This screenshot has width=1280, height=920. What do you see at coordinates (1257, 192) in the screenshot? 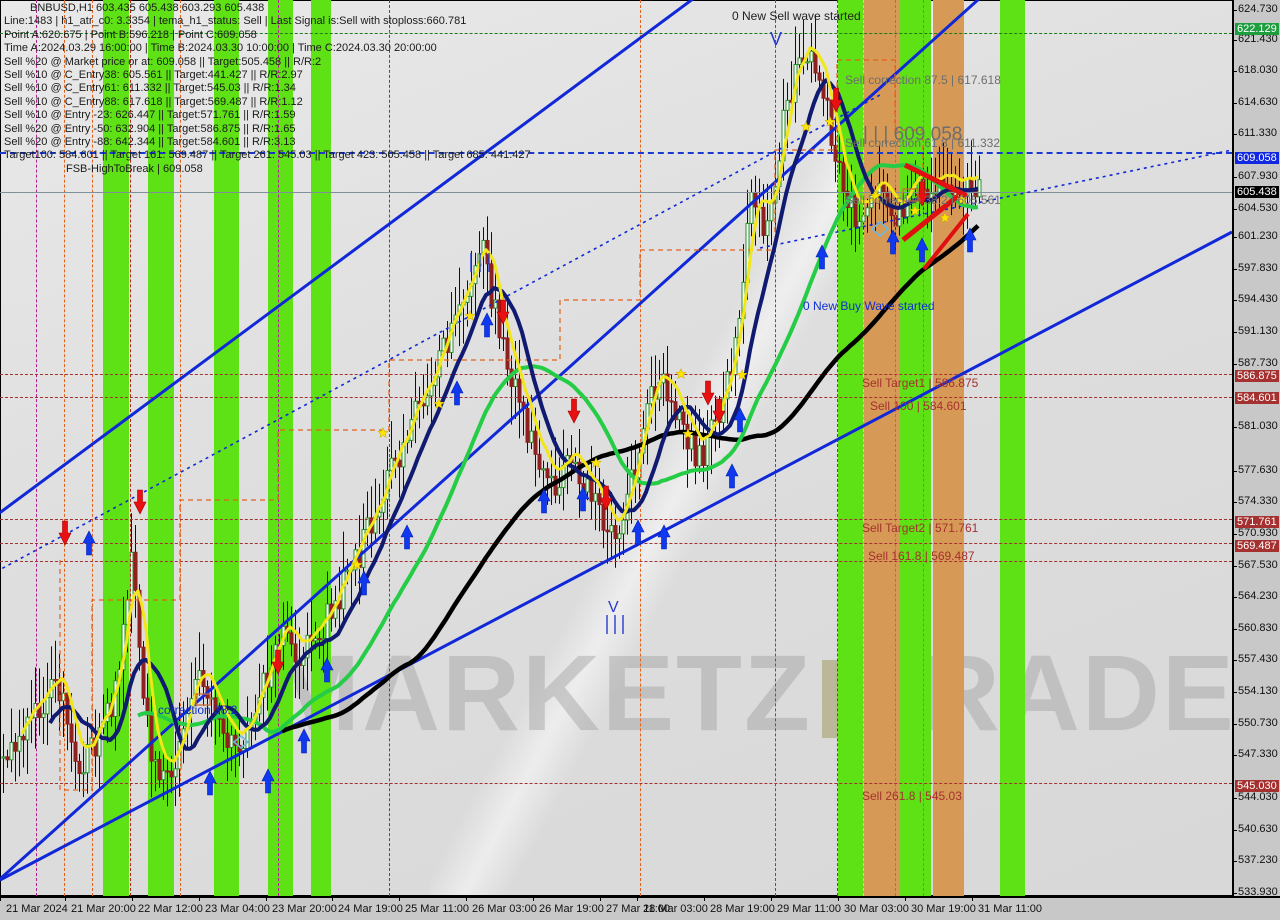
I see `price-tag-2: 605.438` at bounding box center [1257, 192].